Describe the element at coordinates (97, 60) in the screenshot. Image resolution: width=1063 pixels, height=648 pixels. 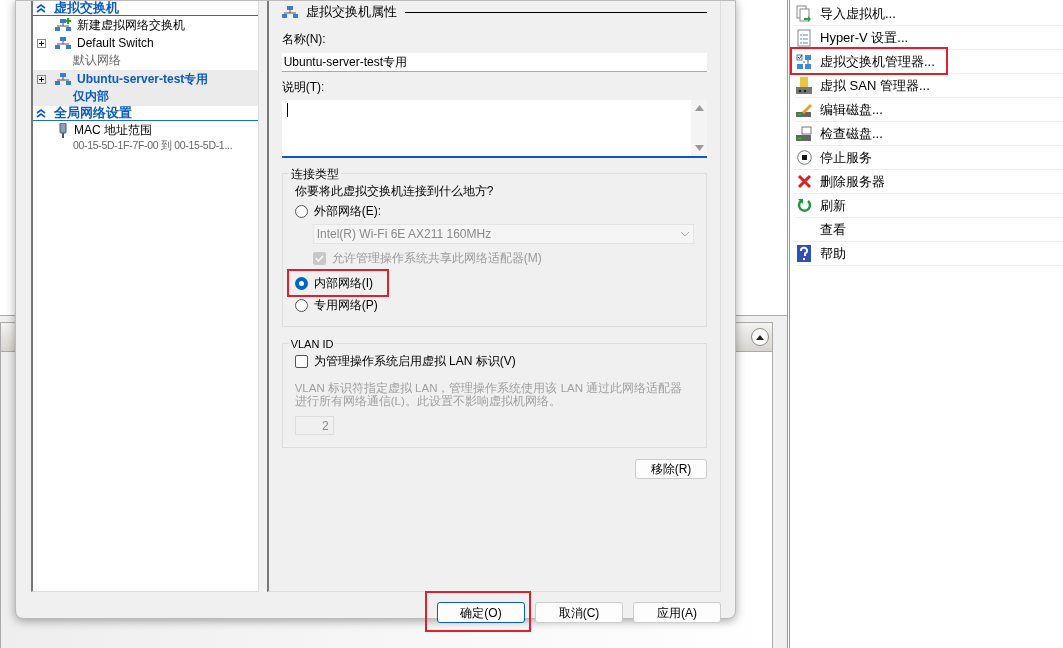
I see `tree-item-subtitle: 默认网络` at that location.